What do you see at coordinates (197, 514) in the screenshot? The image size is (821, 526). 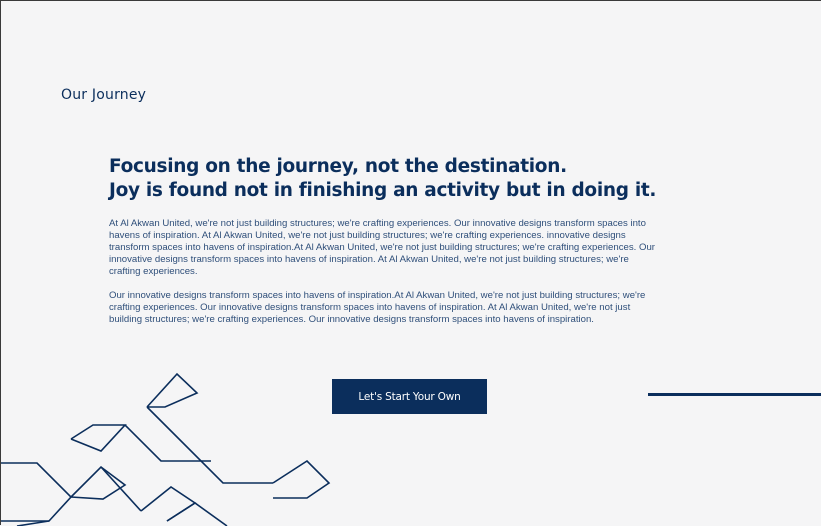 I see `pattern-bottom-tail` at bounding box center [197, 514].